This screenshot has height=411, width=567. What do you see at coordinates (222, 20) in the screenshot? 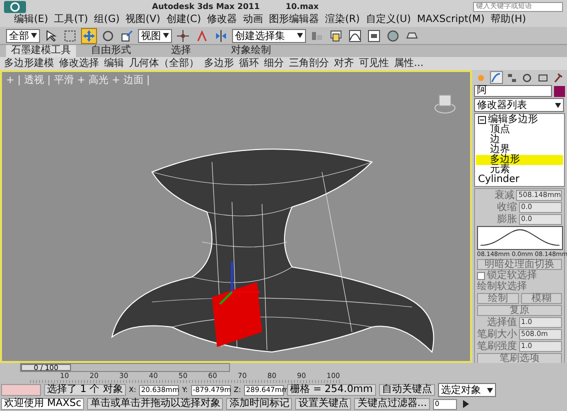
I see `menu-item: 修改器` at bounding box center [222, 20].